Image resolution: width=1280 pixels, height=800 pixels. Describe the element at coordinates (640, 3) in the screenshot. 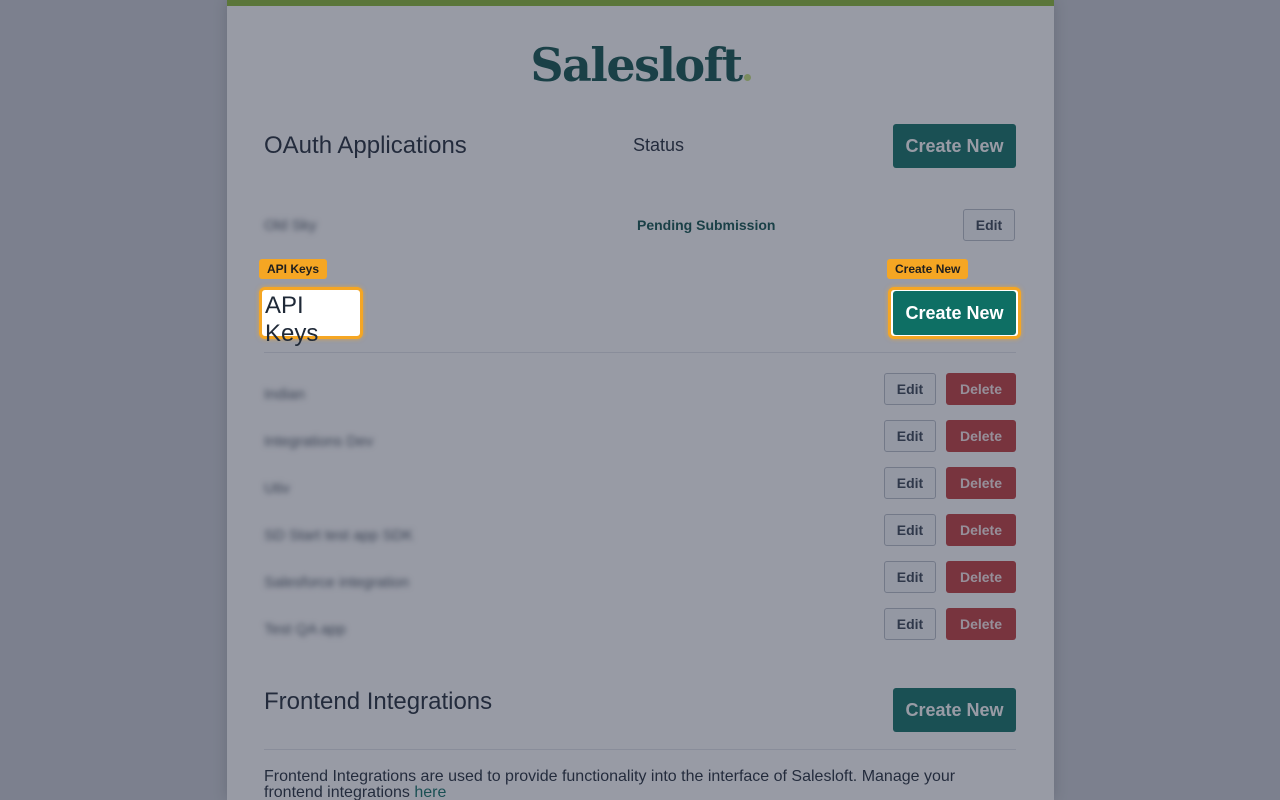

I see `brand-top-bar` at that location.